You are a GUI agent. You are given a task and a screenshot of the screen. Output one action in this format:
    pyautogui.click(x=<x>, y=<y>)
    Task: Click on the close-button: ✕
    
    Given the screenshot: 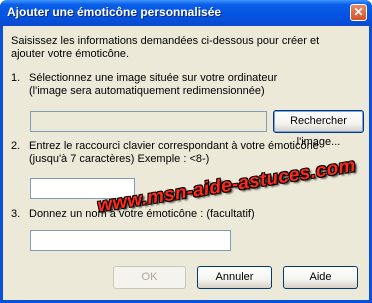 What is the action you would take?
    pyautogui.click(x=358, y=12)
    